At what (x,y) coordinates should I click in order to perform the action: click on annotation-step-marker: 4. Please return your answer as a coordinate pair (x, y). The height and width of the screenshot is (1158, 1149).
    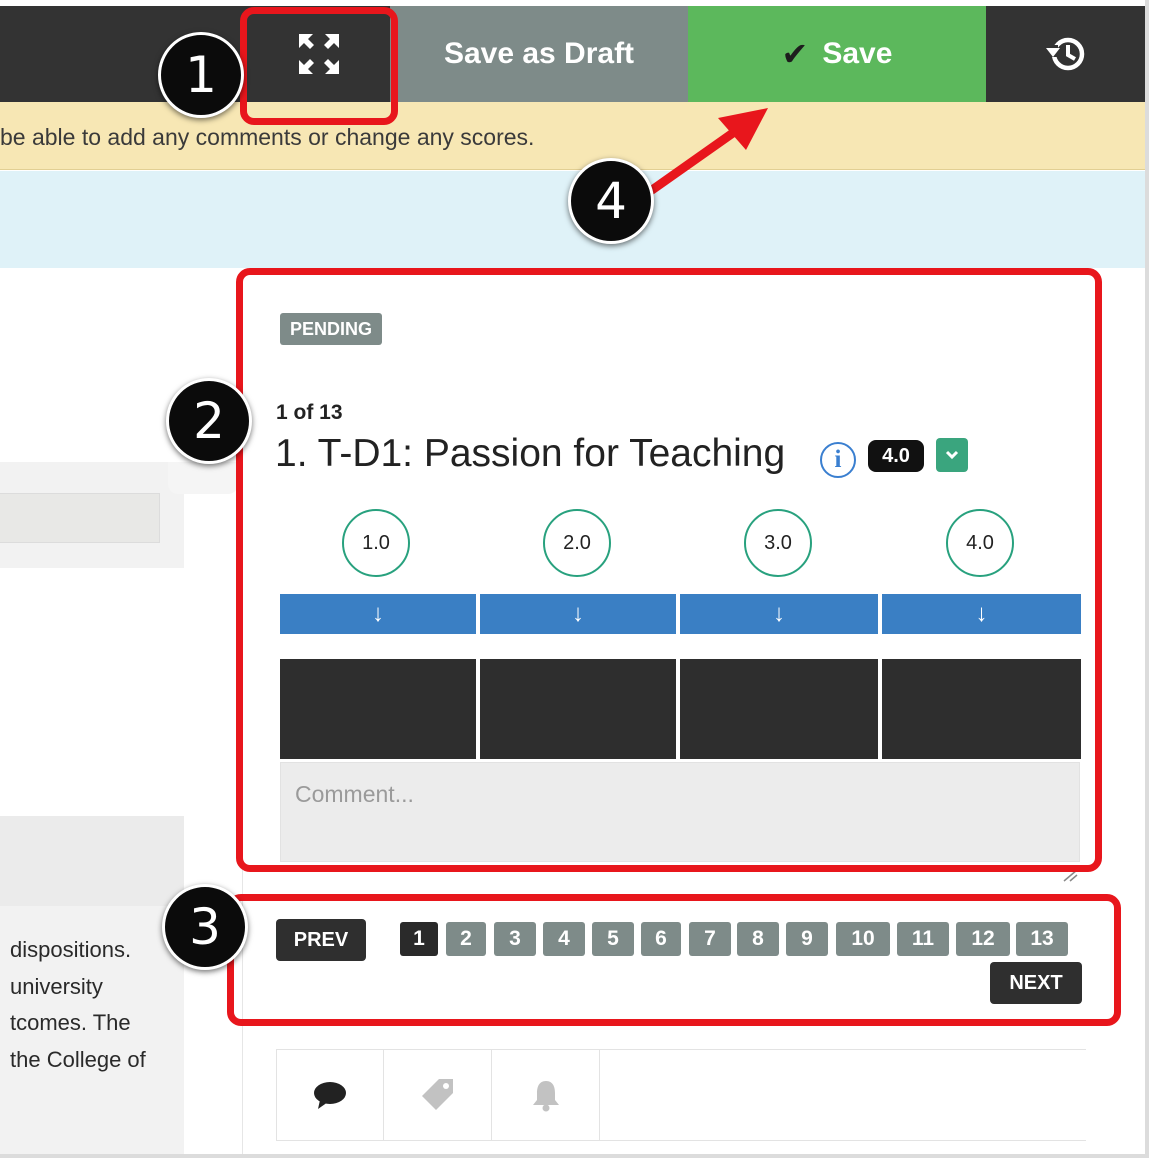
    Looking at the image, I should click on (611, 201).